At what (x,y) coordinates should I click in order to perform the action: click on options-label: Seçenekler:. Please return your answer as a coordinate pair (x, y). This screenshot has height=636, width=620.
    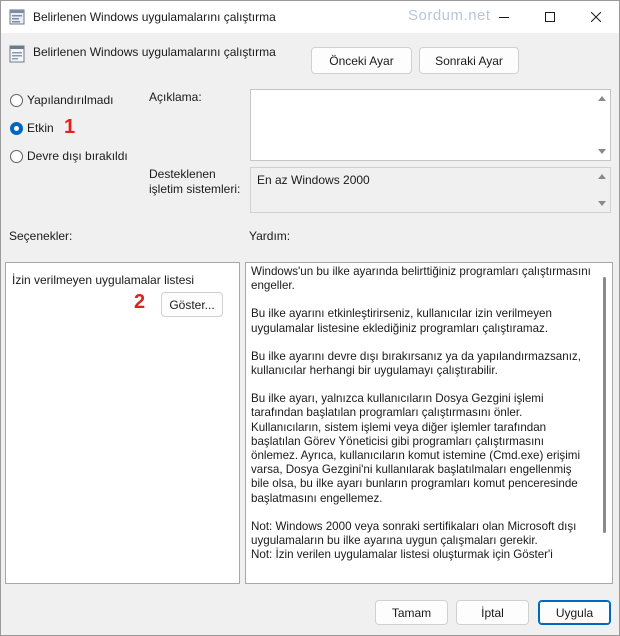
    Looking at the image, I should click on (41, 236).